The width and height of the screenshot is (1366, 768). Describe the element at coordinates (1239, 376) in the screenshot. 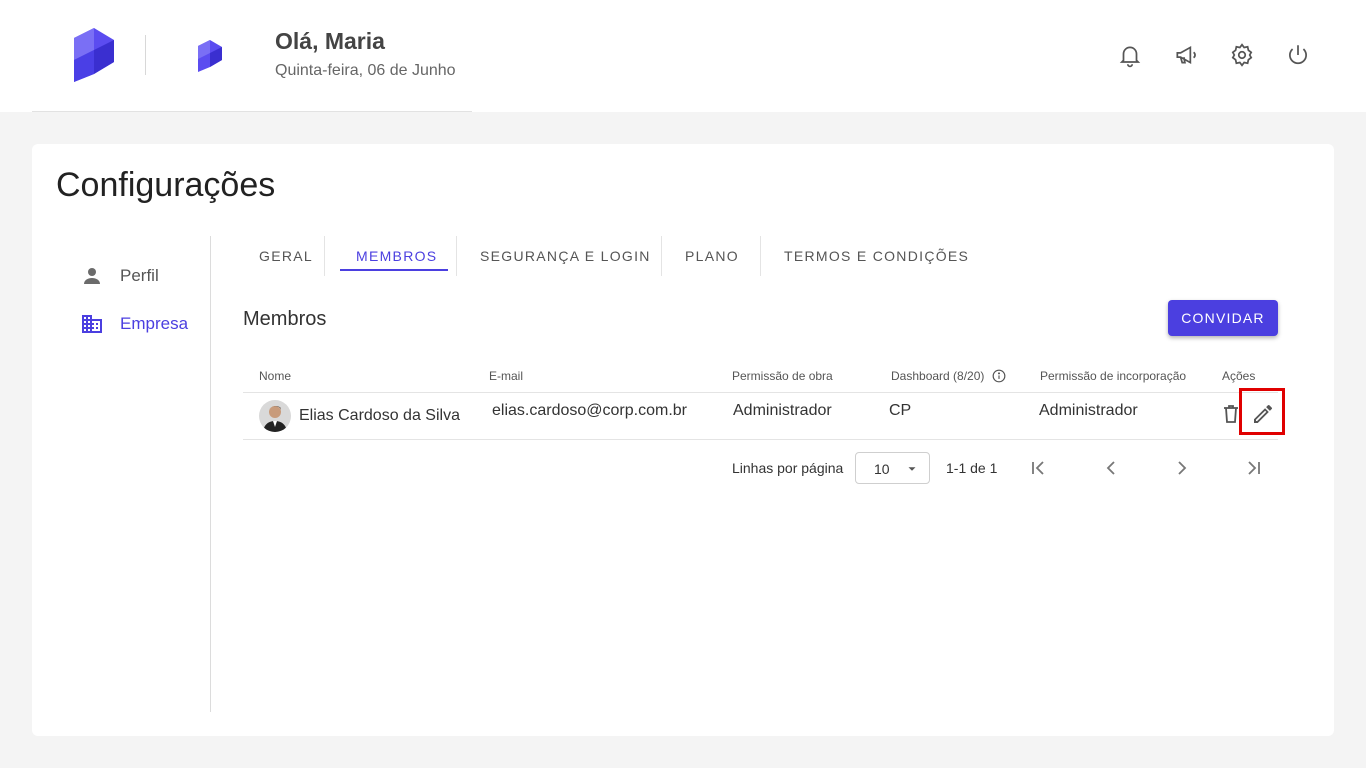

I see `column-header-actions: Ações` at that location.